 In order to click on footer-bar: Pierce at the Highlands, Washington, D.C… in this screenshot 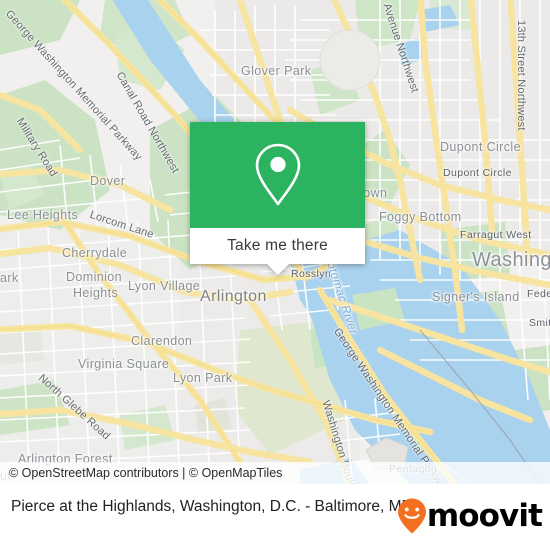, I will do `click(275, 517)`.